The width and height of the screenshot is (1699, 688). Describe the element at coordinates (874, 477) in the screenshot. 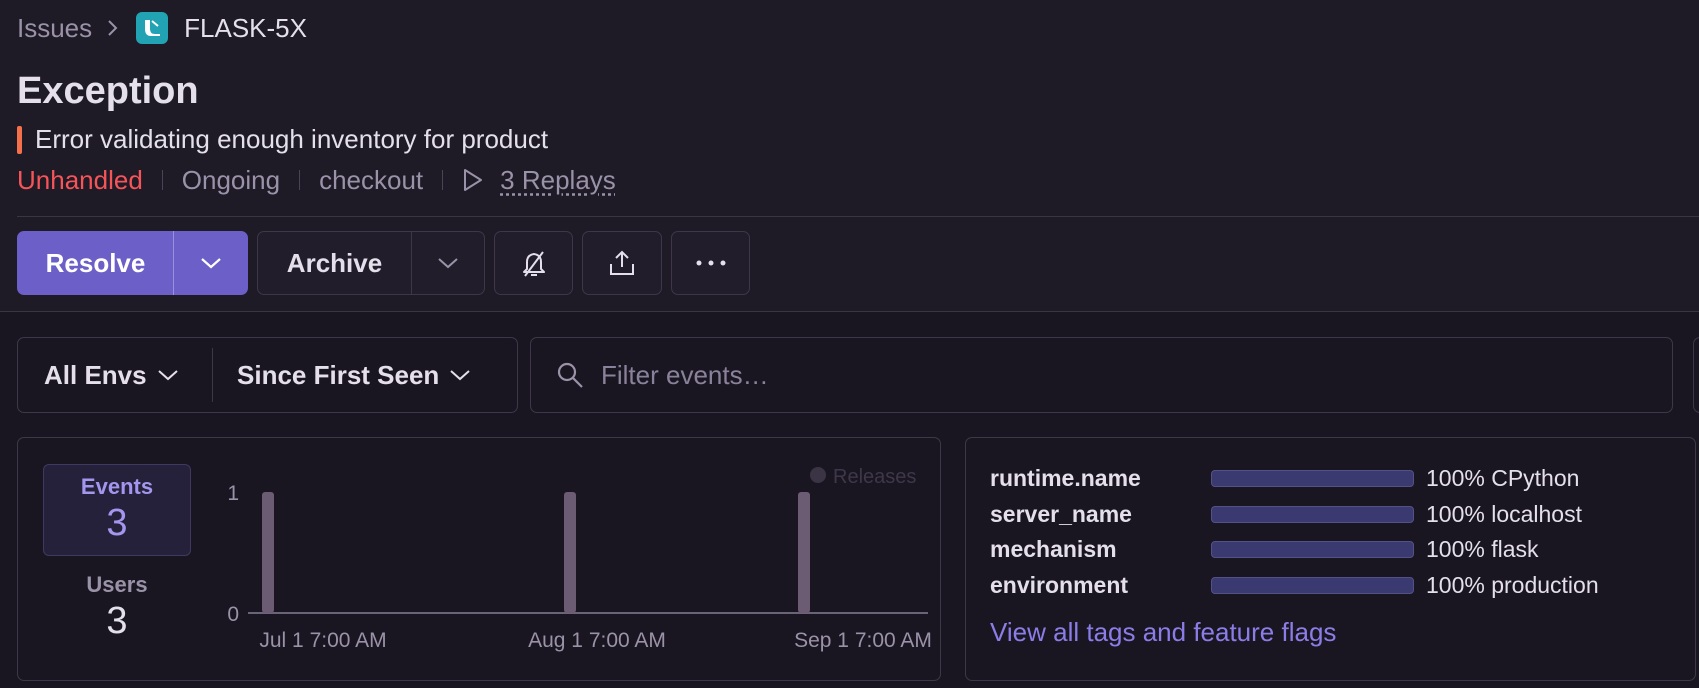

I see `releases-legend-label: Releases` at that location.